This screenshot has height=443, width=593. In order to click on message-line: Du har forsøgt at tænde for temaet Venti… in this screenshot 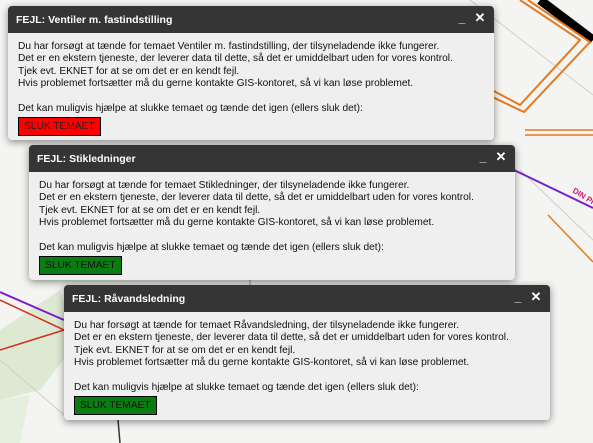, I will do `click(229, 46)`.